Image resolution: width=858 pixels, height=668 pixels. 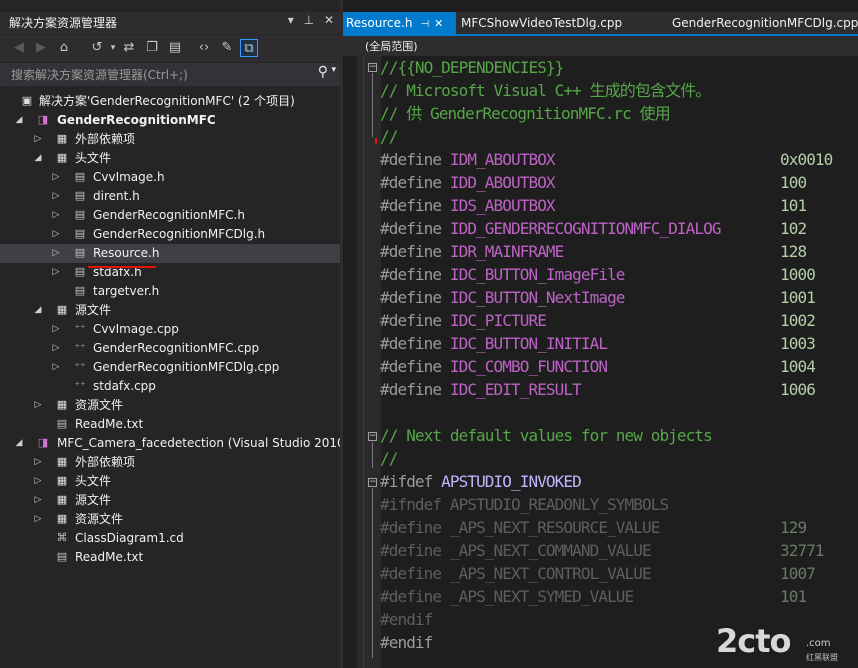 I want to click on tree-item-file: ⌘ ClassDiagram1.cd, so click(x=170, y=538).